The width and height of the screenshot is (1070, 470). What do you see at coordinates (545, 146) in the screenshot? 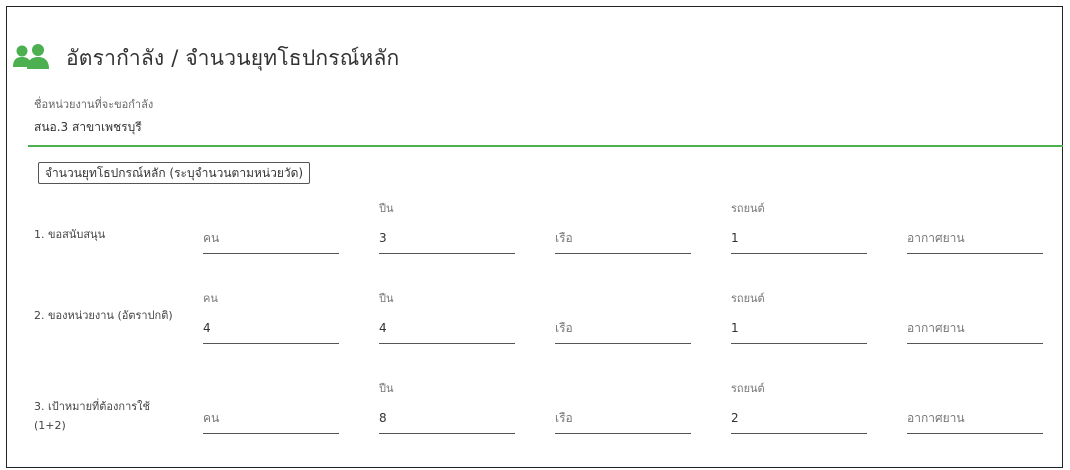
I see `unit-field-underline` at bounding box center [545, 146].